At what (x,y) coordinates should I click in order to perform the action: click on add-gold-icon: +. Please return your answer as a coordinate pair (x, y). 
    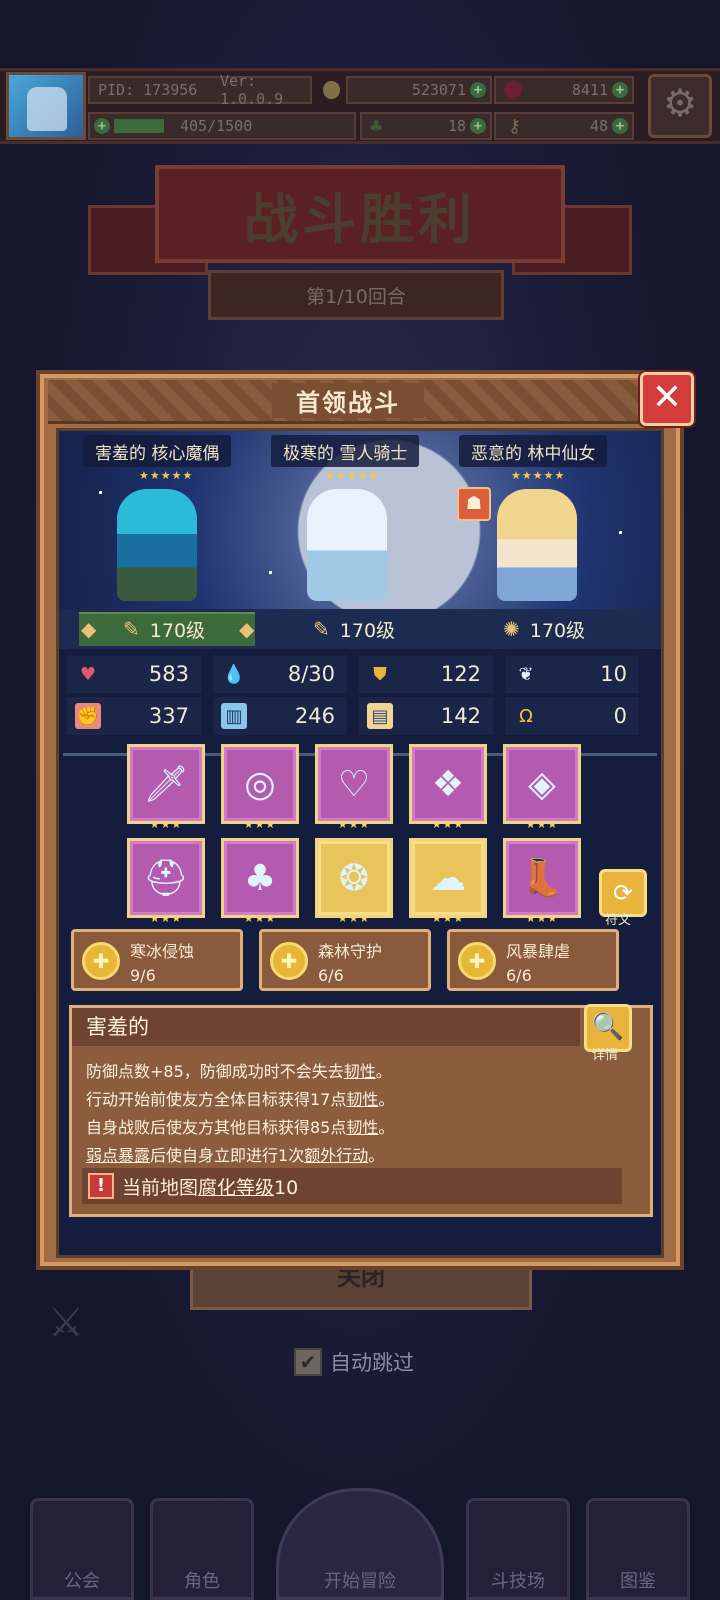
    Looking at the image, I should click on (478, 90).